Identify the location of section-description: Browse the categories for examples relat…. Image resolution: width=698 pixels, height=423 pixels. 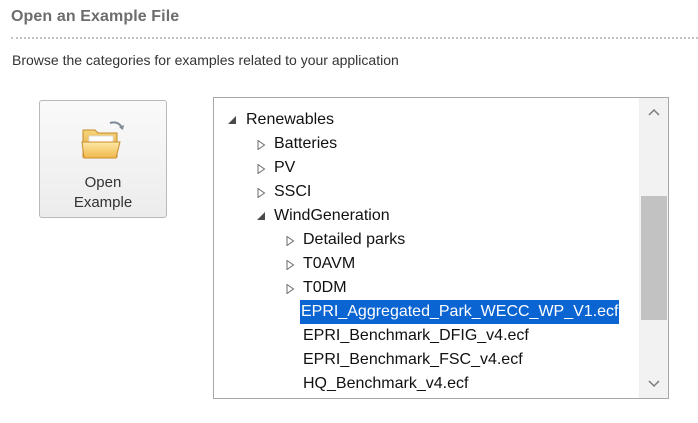
(205, 60).